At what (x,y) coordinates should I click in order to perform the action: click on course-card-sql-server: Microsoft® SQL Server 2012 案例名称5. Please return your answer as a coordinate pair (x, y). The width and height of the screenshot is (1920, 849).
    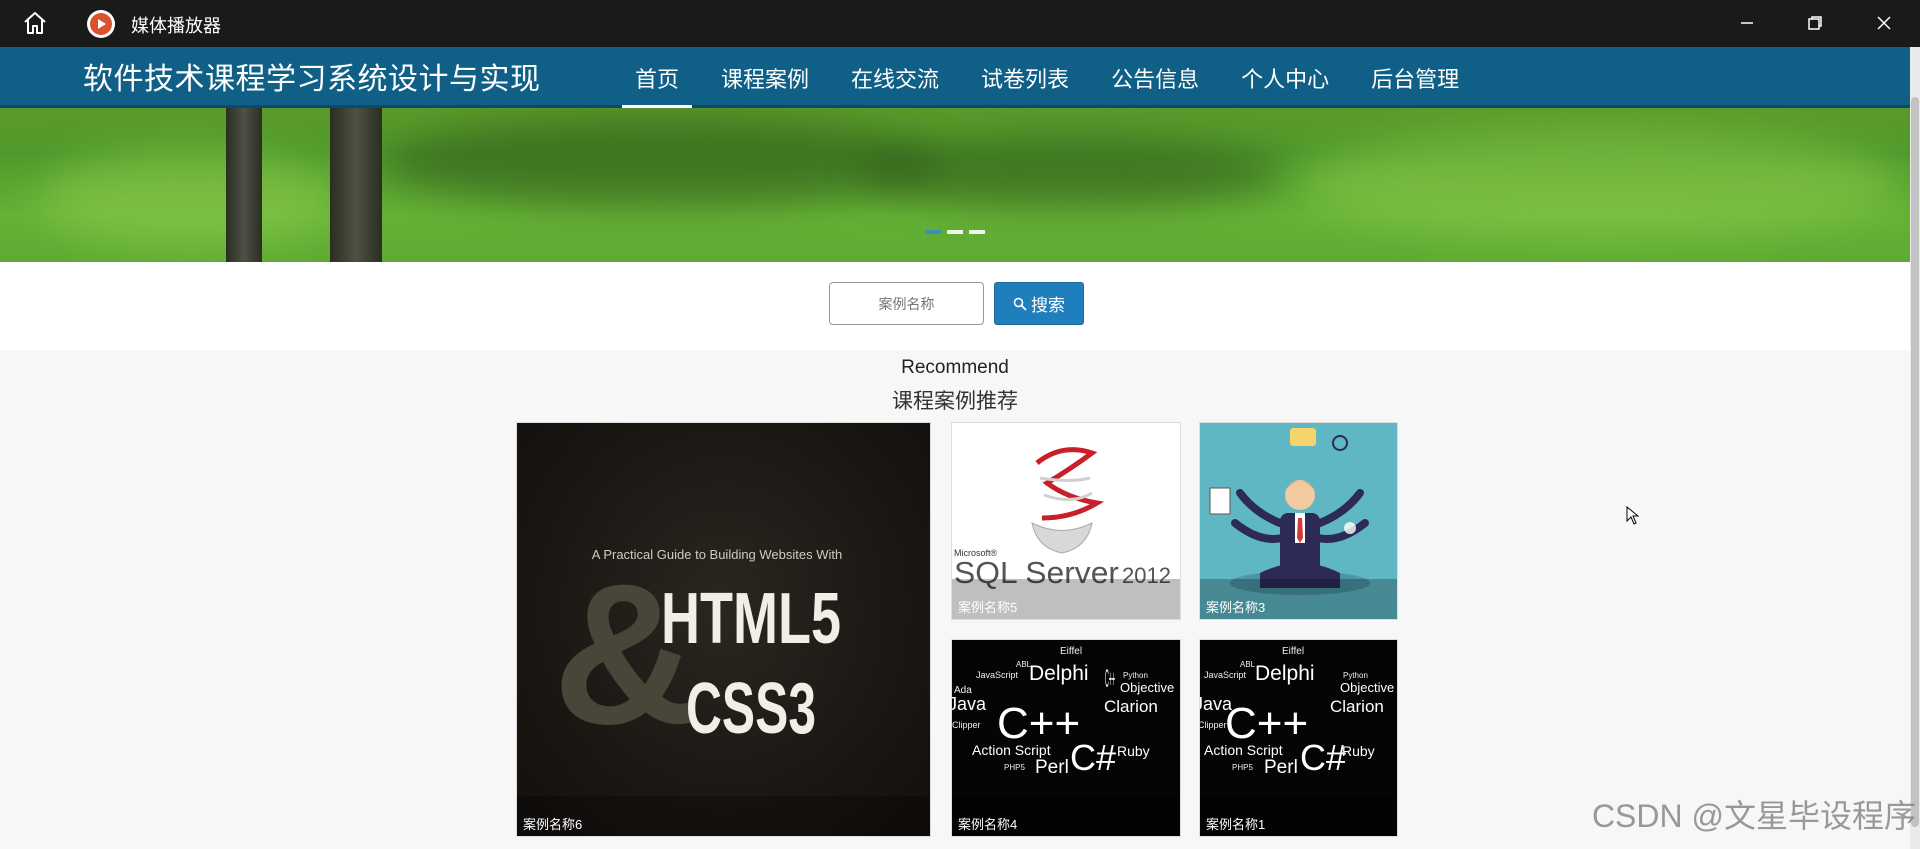
    Looking at the image, I should click on (1066, 521).